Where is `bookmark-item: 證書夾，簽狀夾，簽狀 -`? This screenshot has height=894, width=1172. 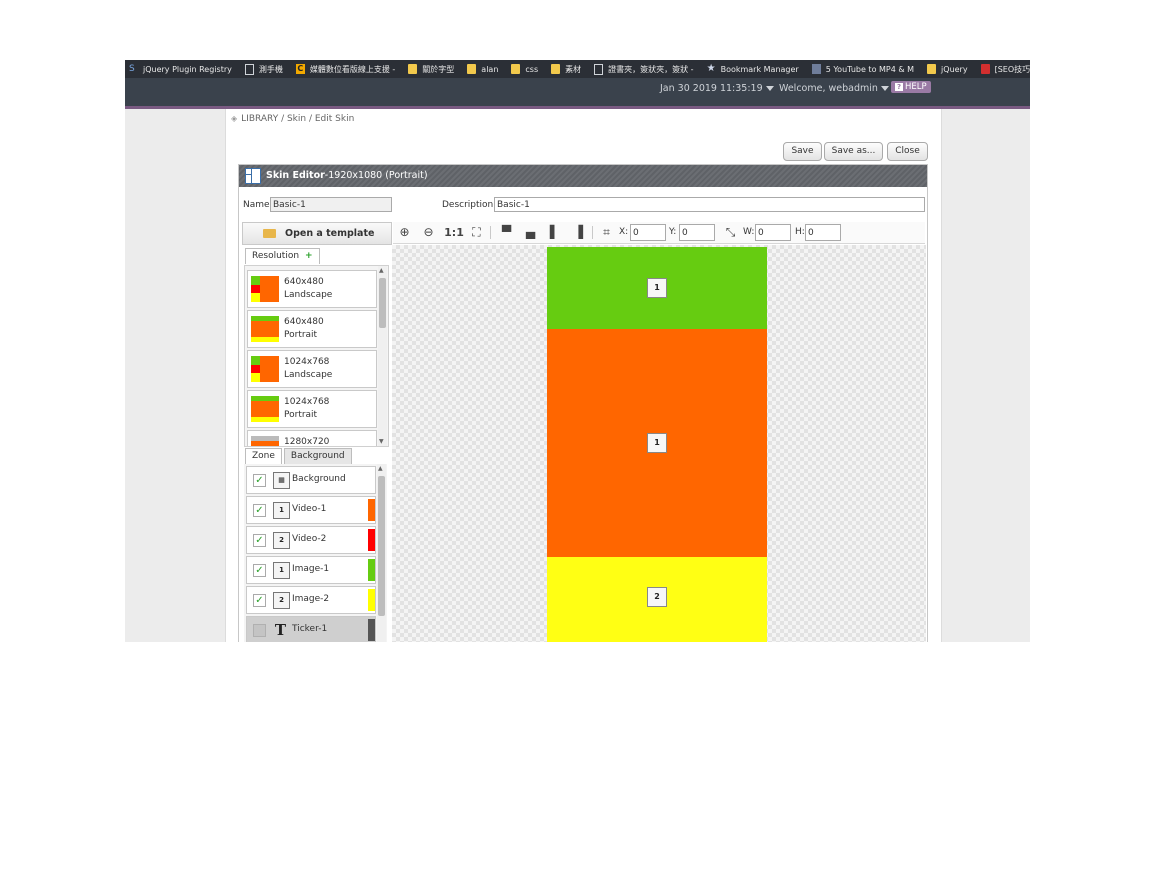
bookmark-item: 證書夾，簽狀夾，簽狀 - is located at coordinates (642, 69).